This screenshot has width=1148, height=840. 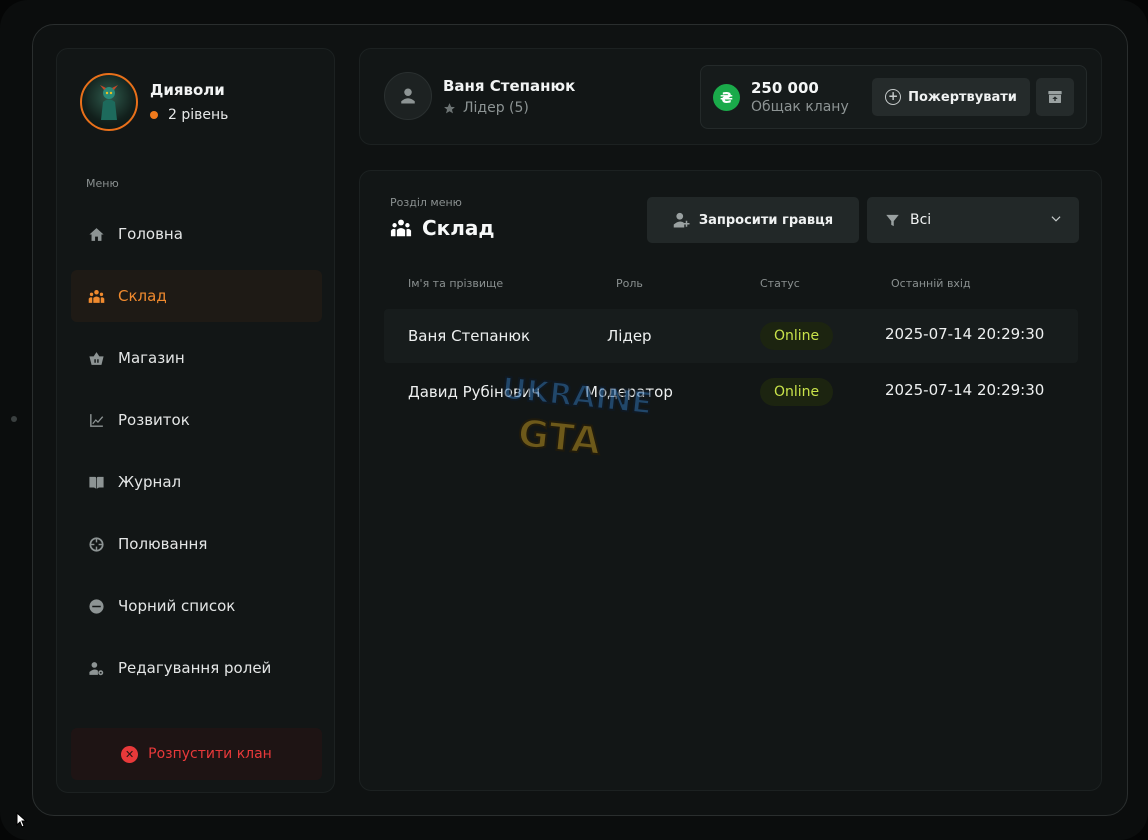 I want to click on basket-icon, so click(x=96, y=358).